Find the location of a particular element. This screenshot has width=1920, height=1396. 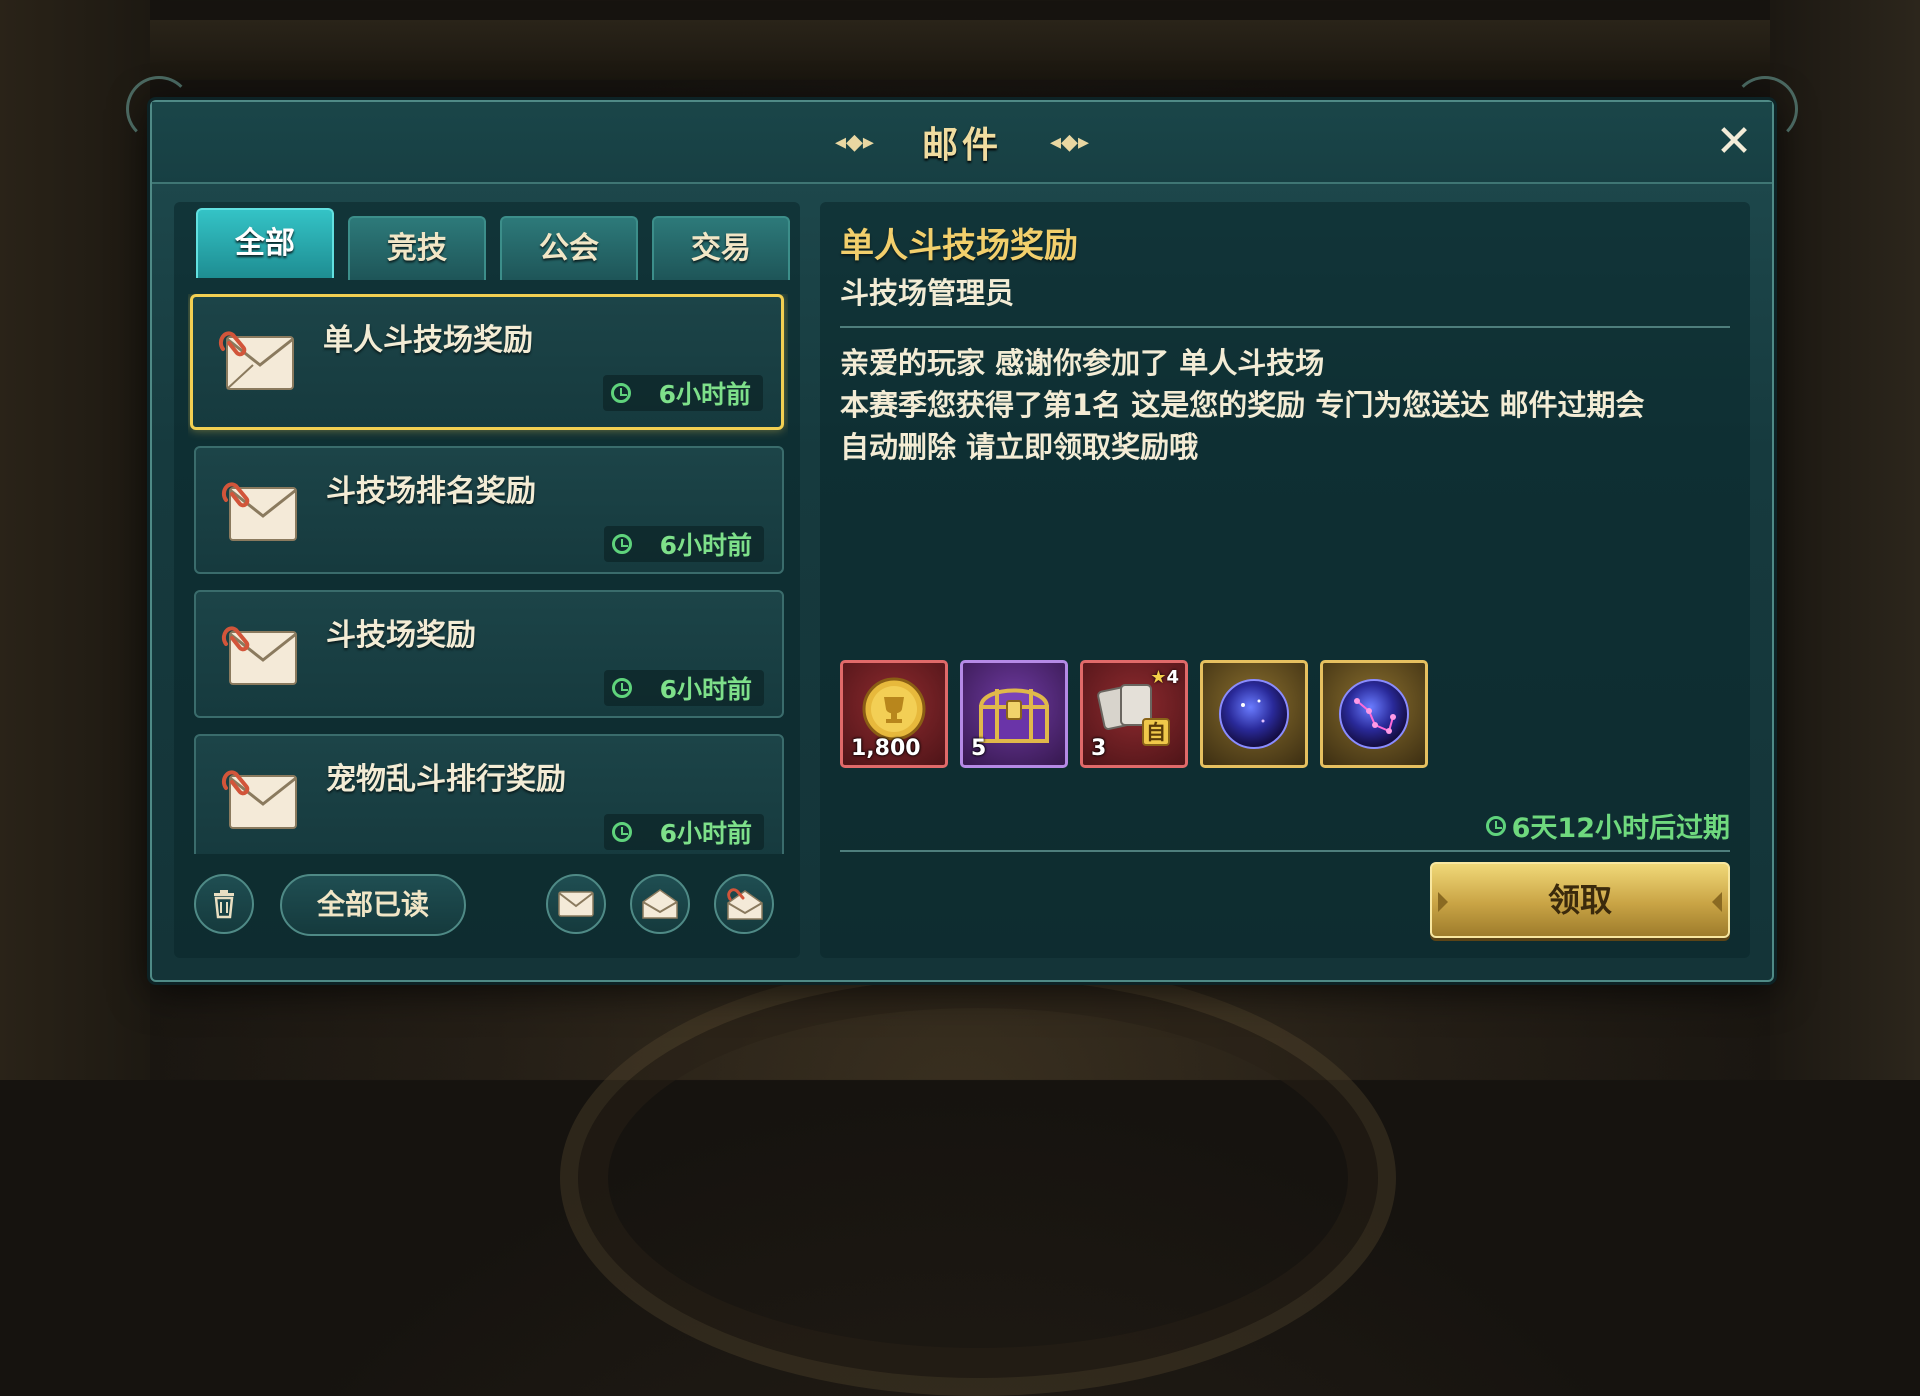

star-icon: ★ is located at coordinates (1158, 677).